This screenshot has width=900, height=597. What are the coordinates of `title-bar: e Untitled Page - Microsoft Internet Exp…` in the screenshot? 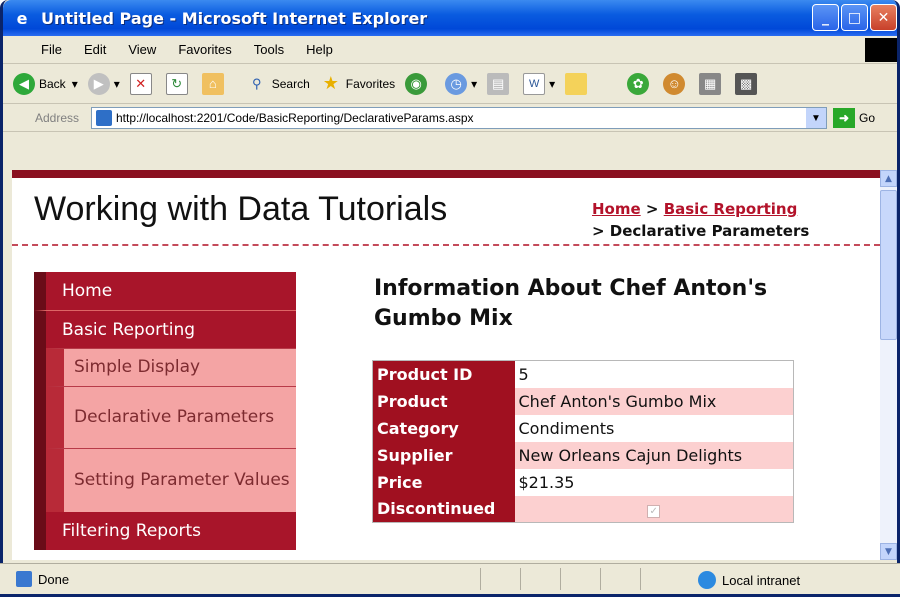 It's located at (450, 18).